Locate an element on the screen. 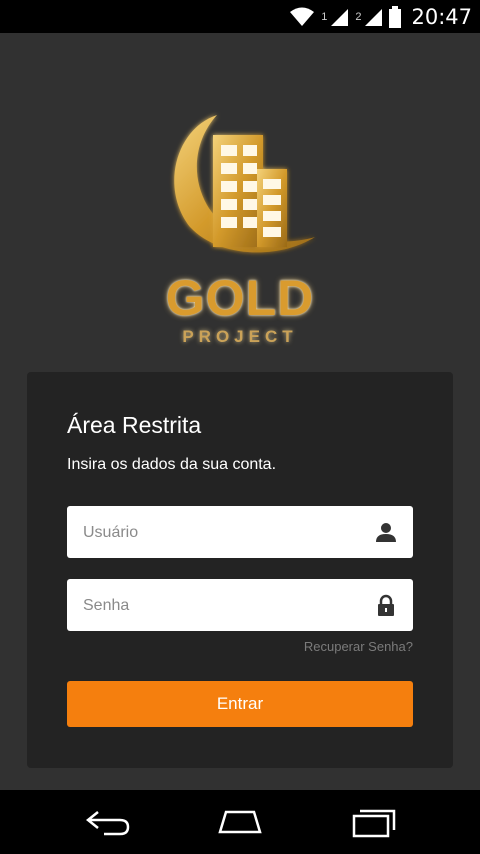  login-button: Entrar is located at coordinates (240, 704).